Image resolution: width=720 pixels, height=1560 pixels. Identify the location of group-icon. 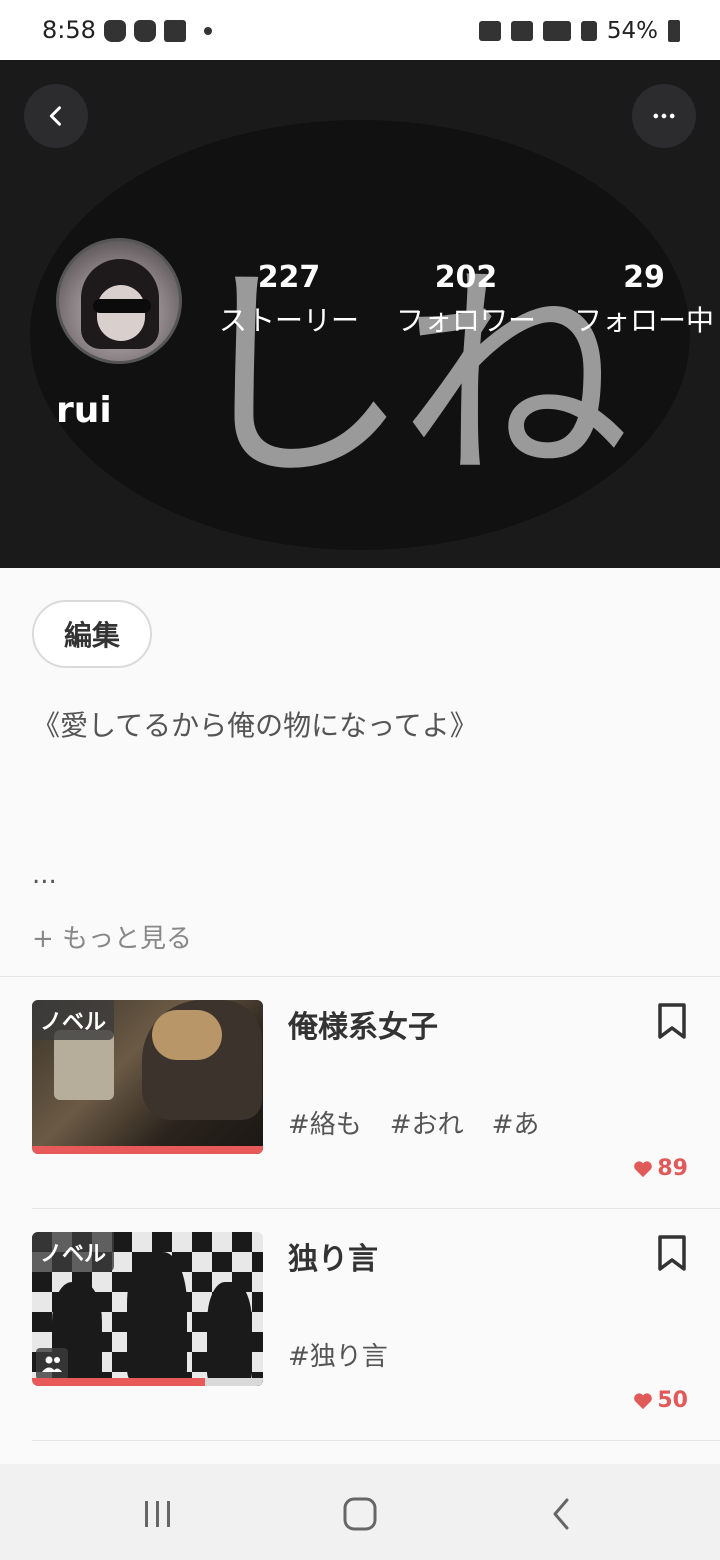
(52, 1364).